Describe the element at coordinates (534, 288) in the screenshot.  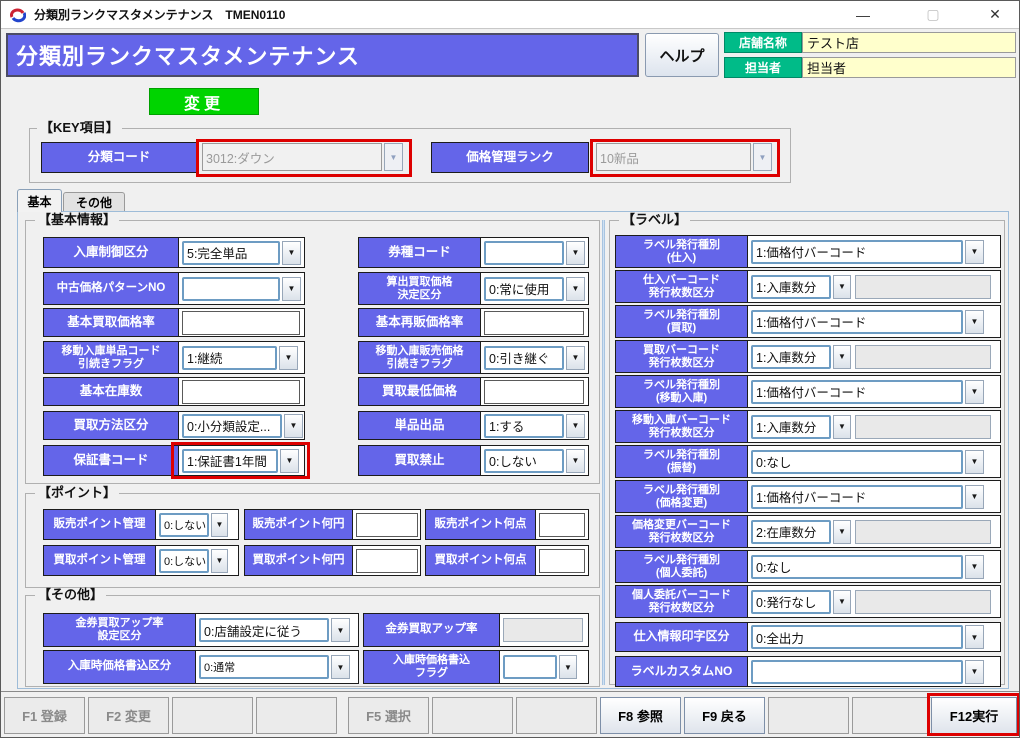
I see `calc-buy-price-combobox: 0:常に使用 ▼` at that location.